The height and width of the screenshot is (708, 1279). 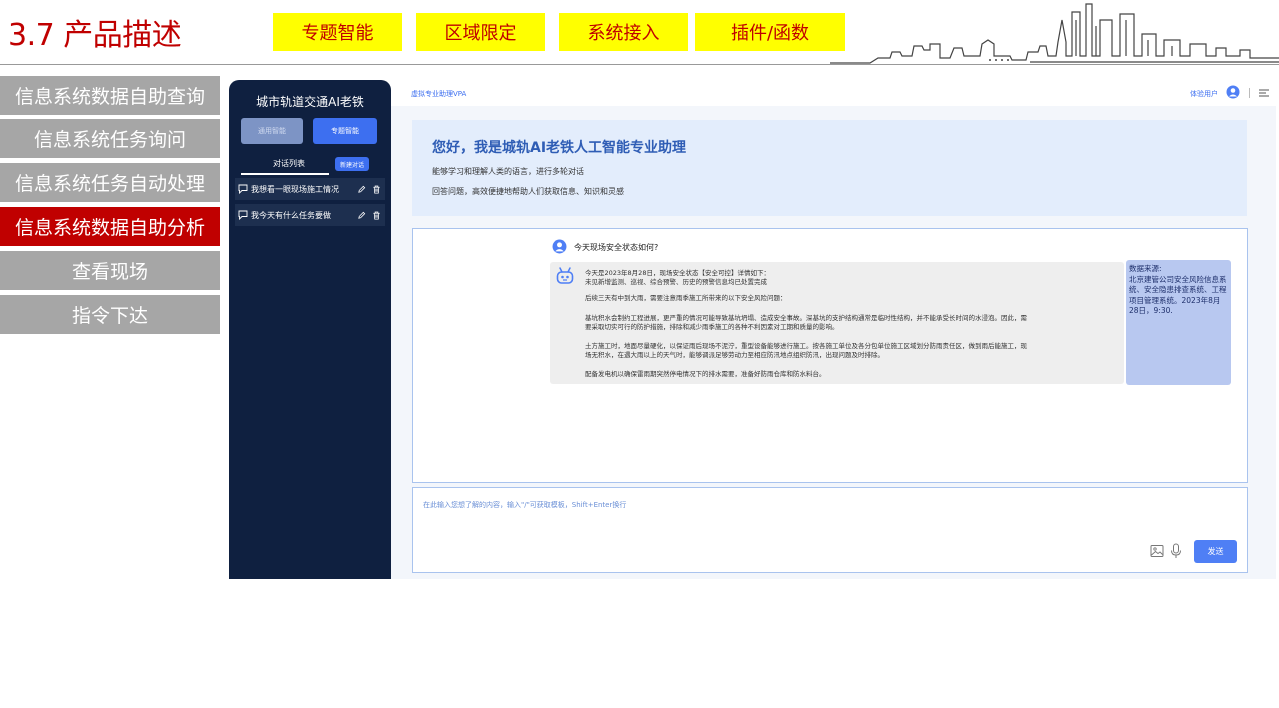 What do you see at coordinates (439, 94) in the screenshot?
I see `vpa-label: 虚拟专业助理VPA` at bounding box center [439, 94].